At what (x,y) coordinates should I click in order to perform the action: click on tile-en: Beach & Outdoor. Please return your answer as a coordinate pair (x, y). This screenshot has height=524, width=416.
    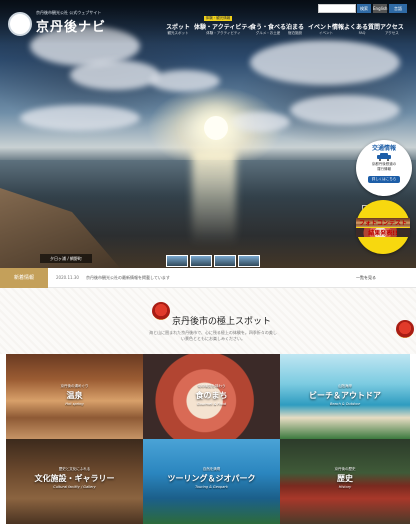
    Looking at the image, I should click on (345, 404).